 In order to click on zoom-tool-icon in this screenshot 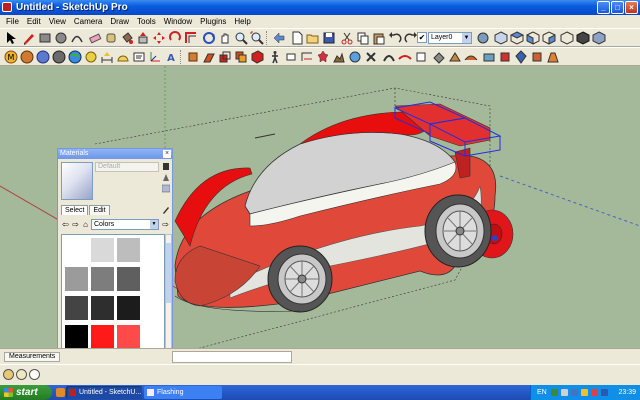, I will do `click(241, 38)`.